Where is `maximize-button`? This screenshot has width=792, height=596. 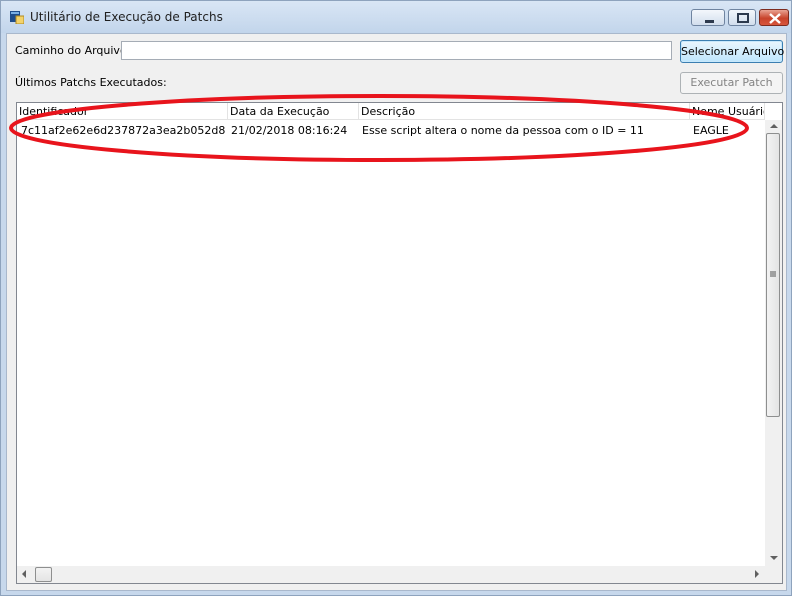
maximize-button is located at coordinates (742, 17).